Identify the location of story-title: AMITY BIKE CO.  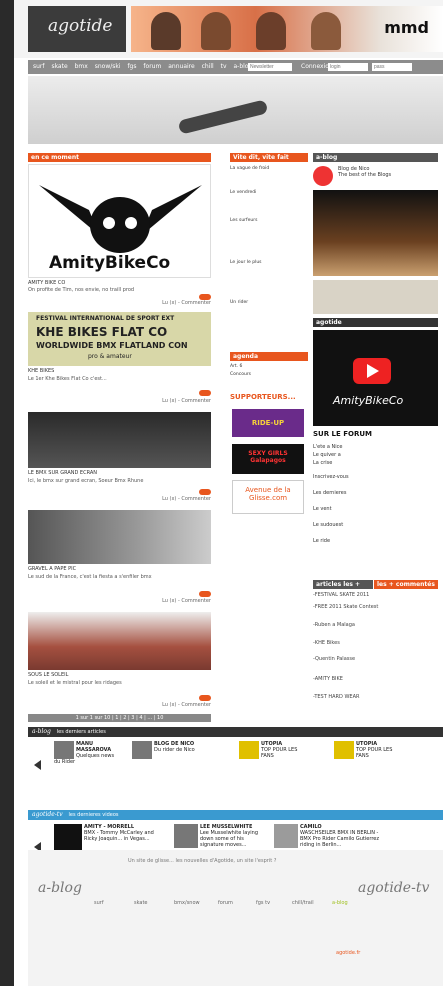
(119, 283).